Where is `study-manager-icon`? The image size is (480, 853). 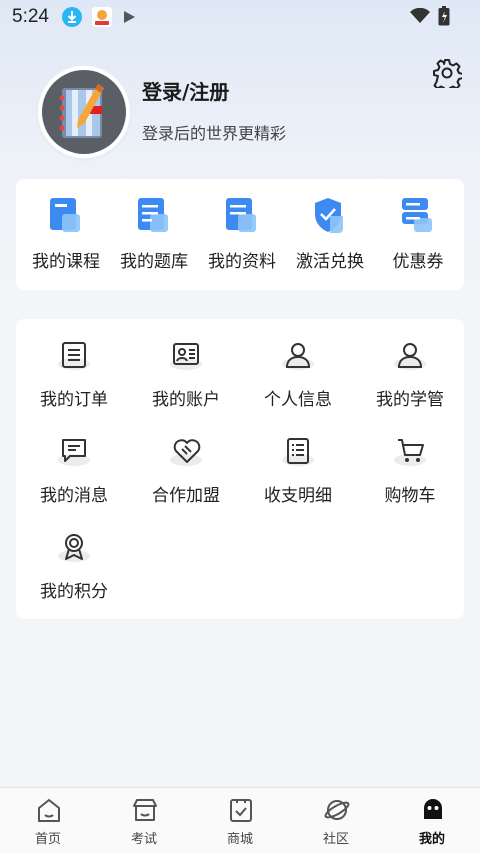 study-manager-icon is located at coordinates (410, 358).